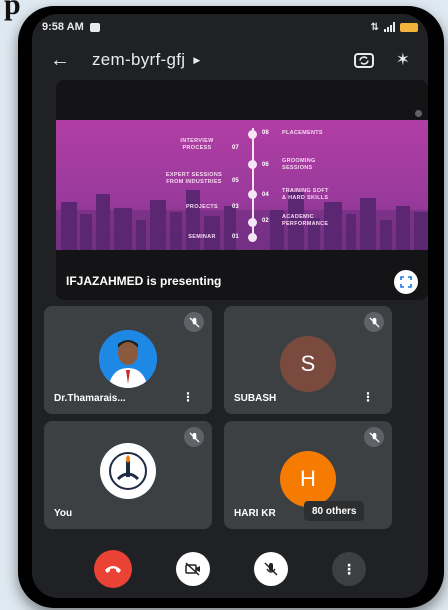 This screenshot has width=448, height=610. I want to click on slide-label: ACADEMIC PERFORMANCE, so click(305, 220).